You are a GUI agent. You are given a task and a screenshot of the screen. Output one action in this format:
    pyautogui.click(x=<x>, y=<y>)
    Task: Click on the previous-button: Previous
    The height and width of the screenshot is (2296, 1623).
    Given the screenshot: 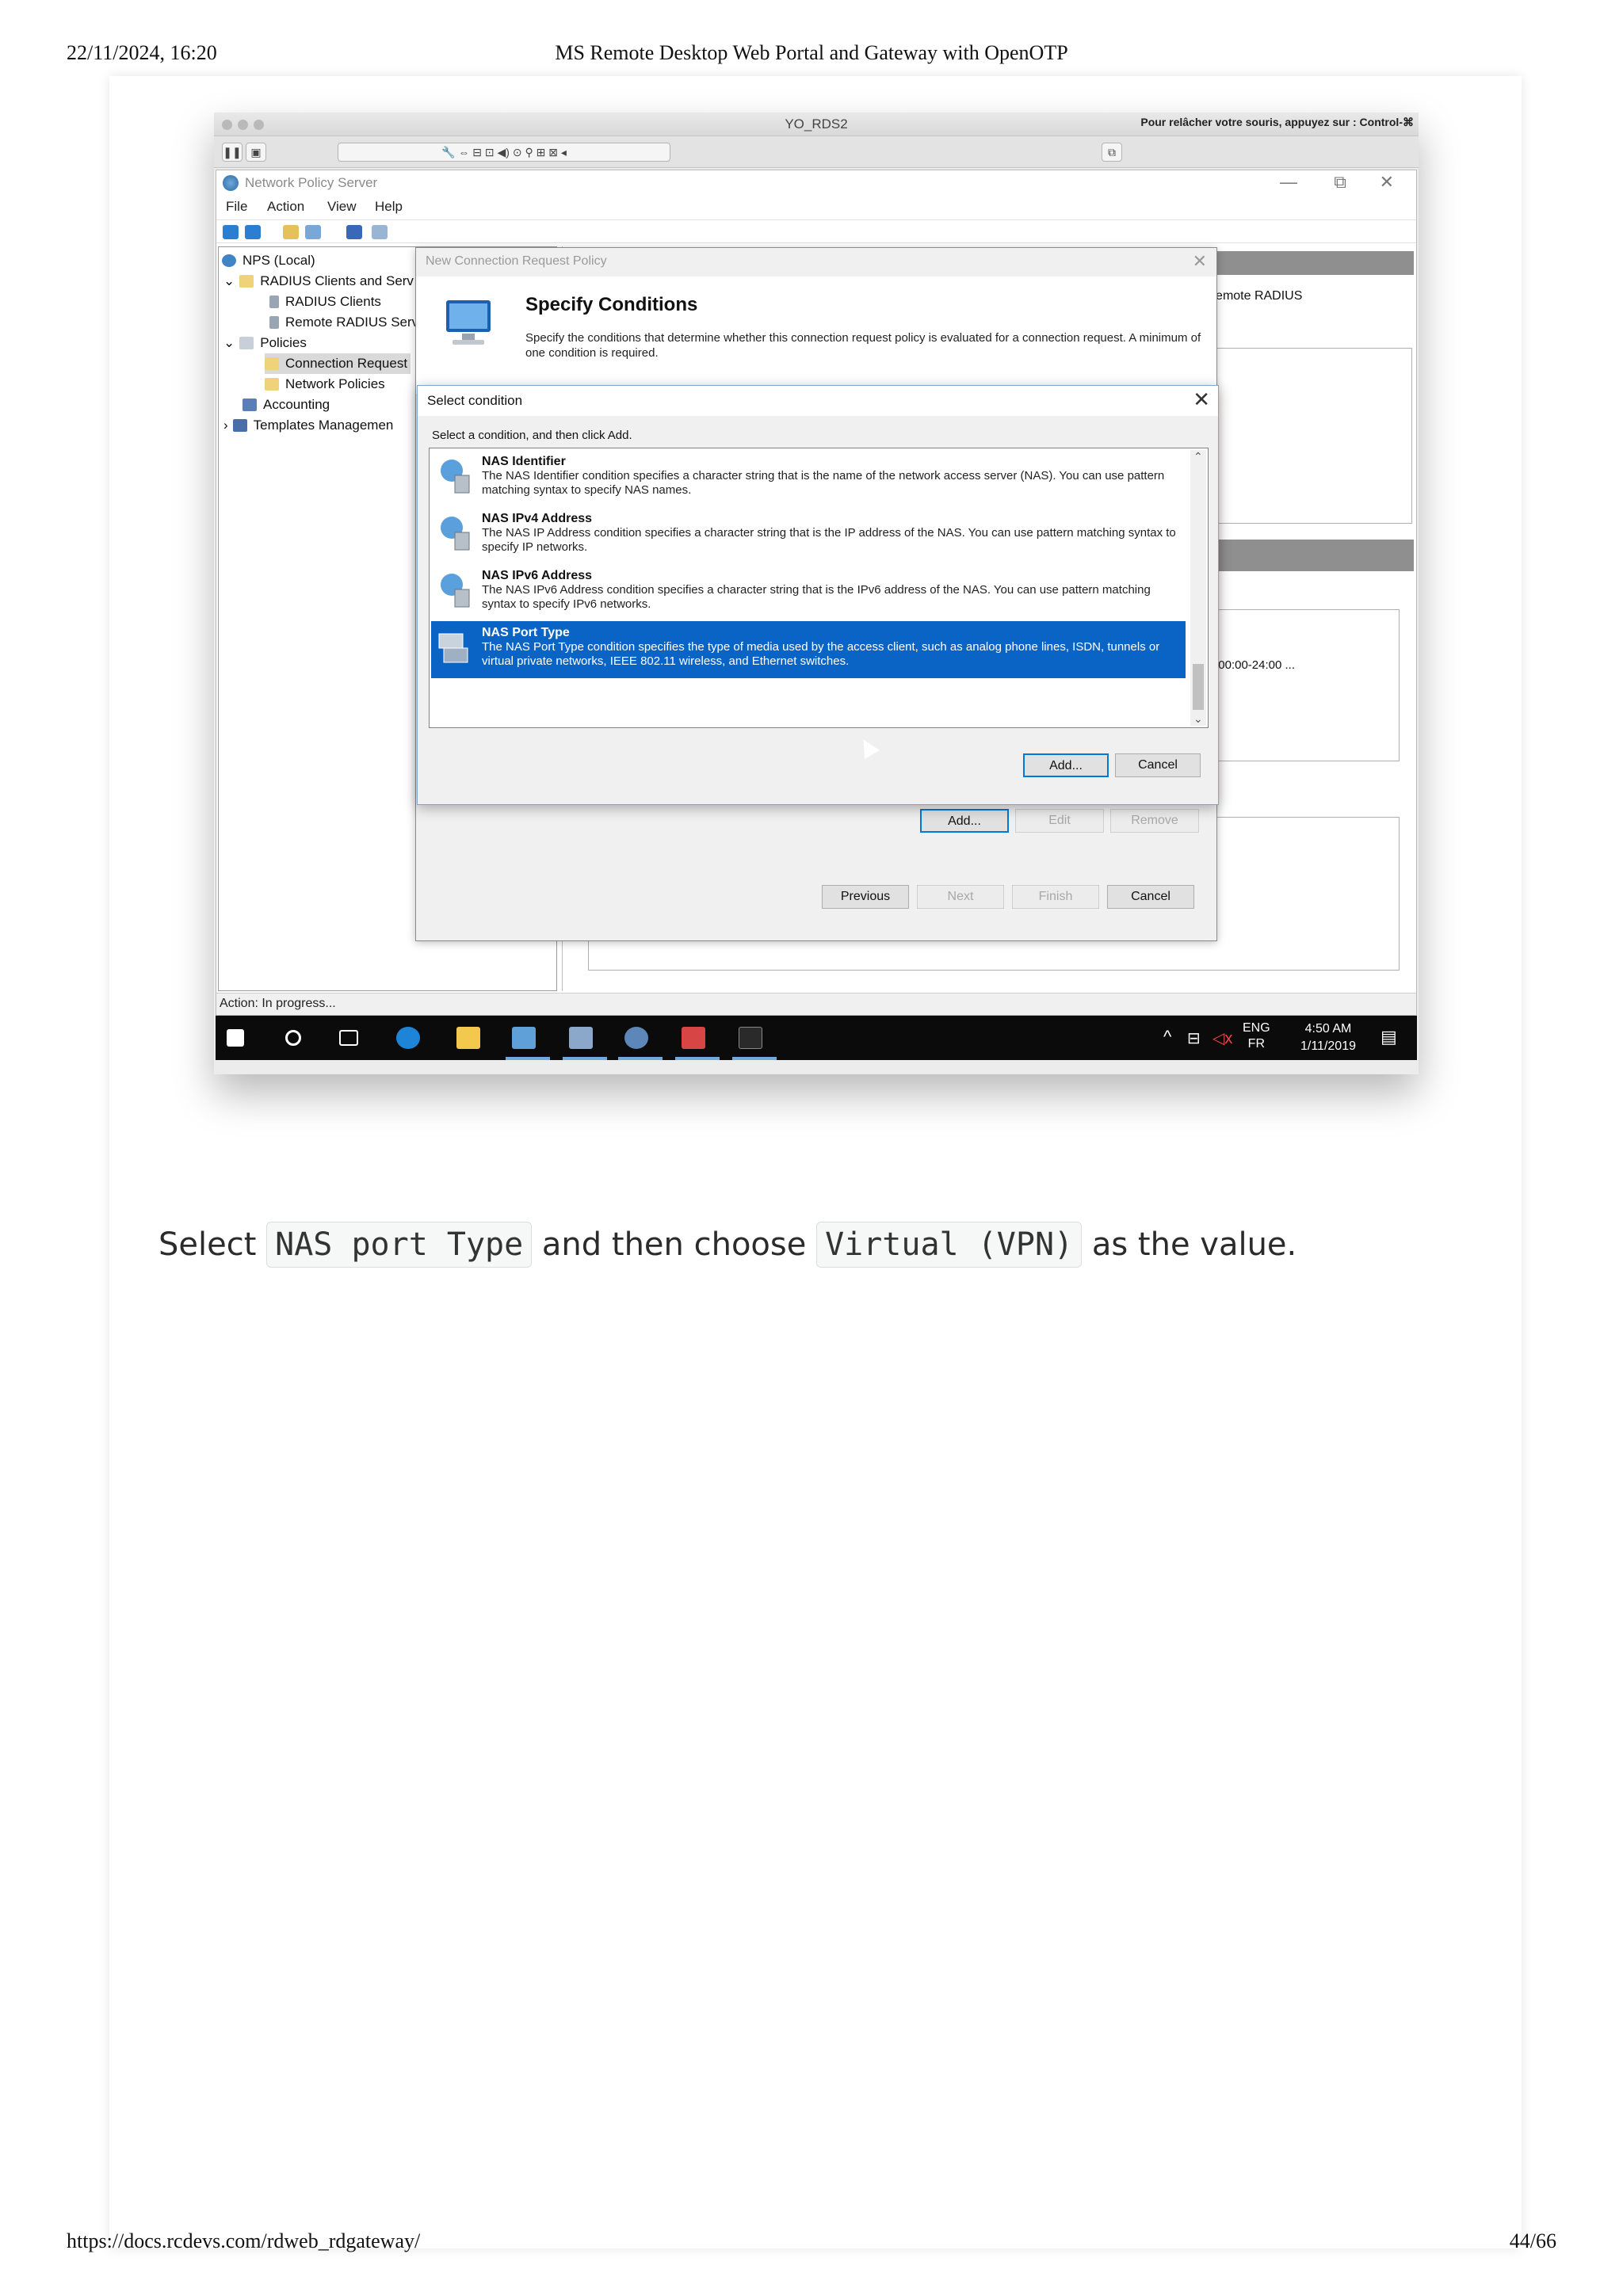 What is the action you would take?
    pyautogui.click(x=865, y=897)
    